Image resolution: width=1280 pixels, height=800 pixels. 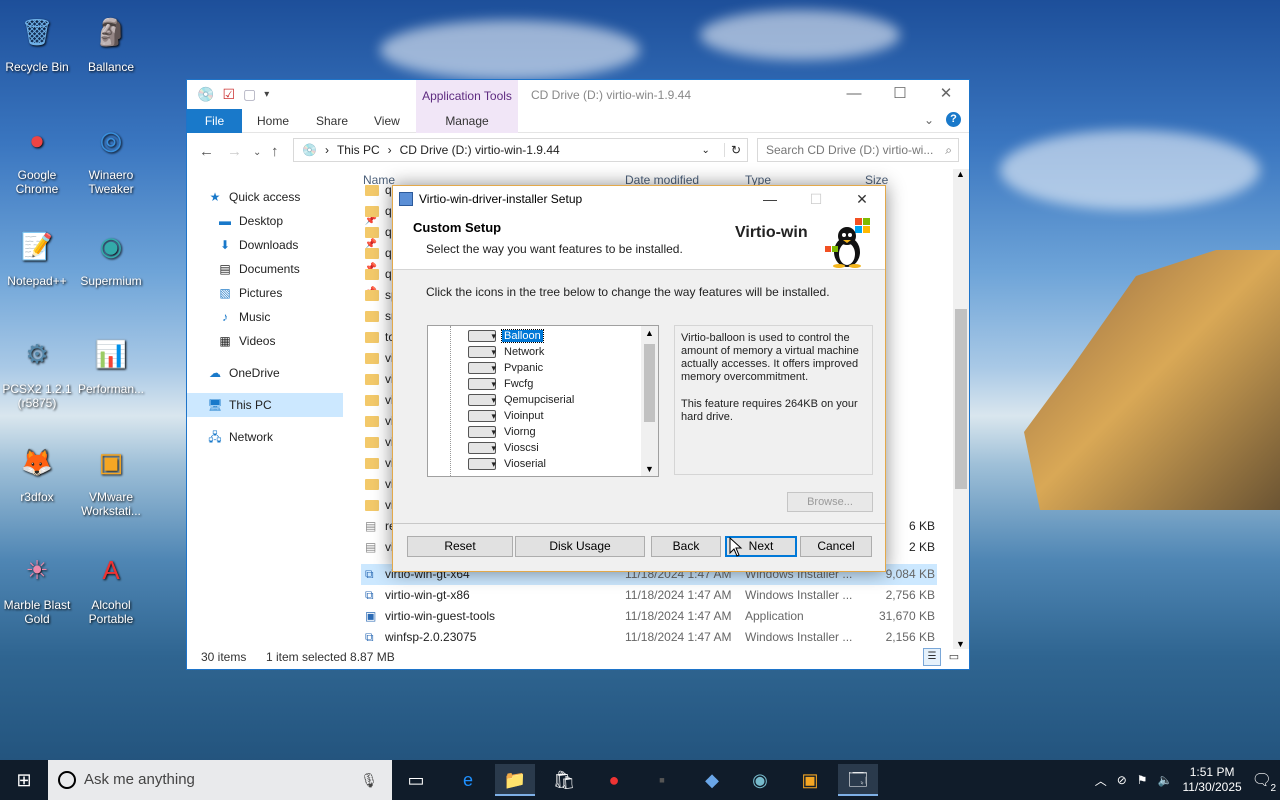 I want to click on close-button: ✕, so click(x=946, y=94).